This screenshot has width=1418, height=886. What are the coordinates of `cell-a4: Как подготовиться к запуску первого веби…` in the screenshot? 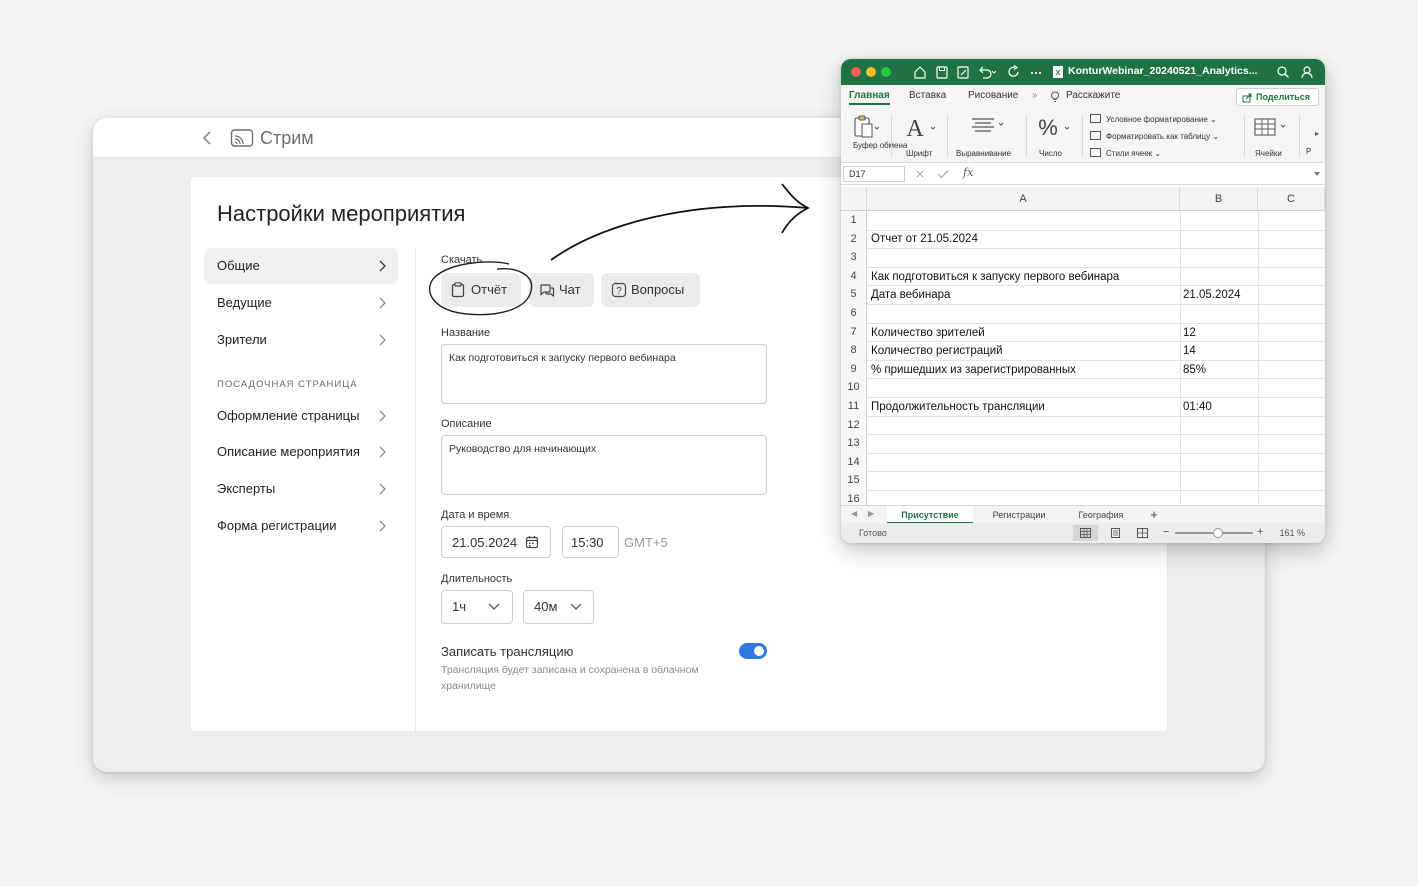 It's located at (995, 277).